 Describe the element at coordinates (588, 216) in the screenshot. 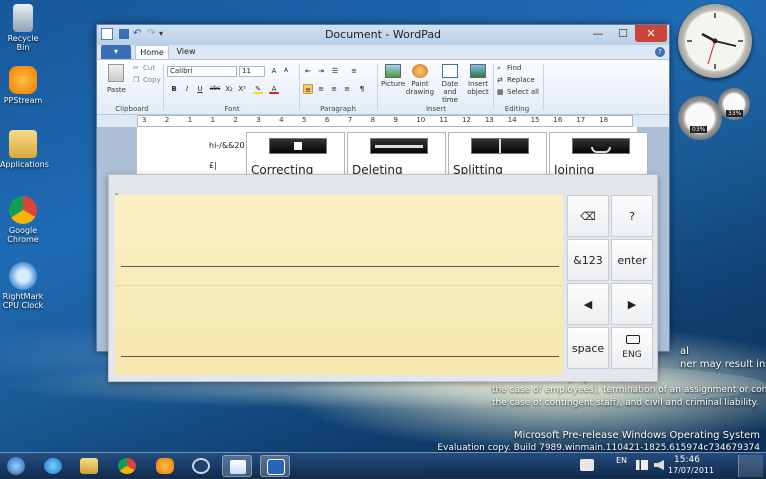

I see `backspace-key: ⌫` at that location.